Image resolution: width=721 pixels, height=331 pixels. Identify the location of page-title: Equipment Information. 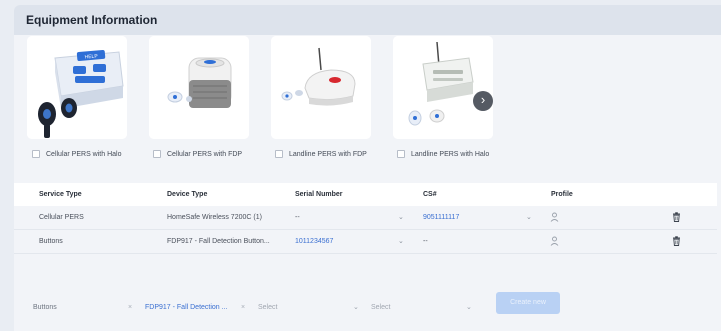
(92, 20).